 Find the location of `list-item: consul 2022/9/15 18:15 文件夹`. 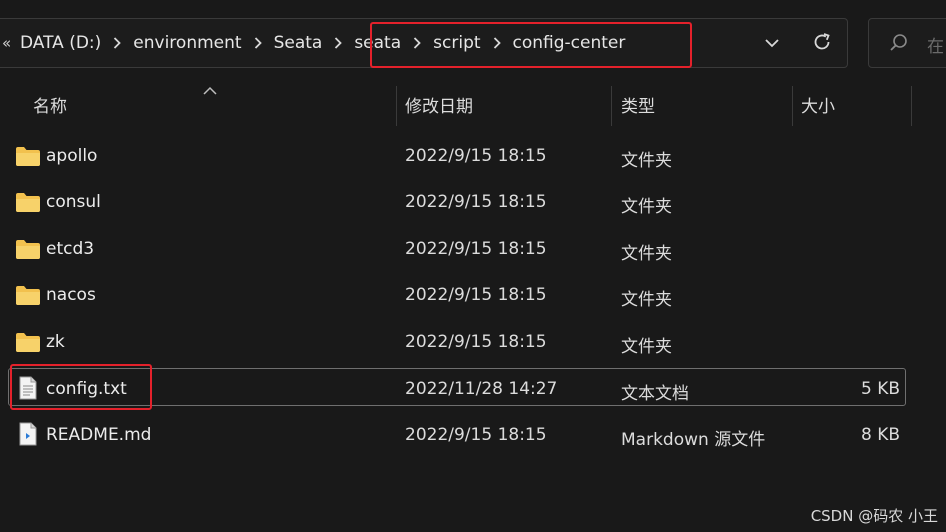

list-item: consul 2022/9/15 18:15 文件夹 is located at coordinates (473, 203).